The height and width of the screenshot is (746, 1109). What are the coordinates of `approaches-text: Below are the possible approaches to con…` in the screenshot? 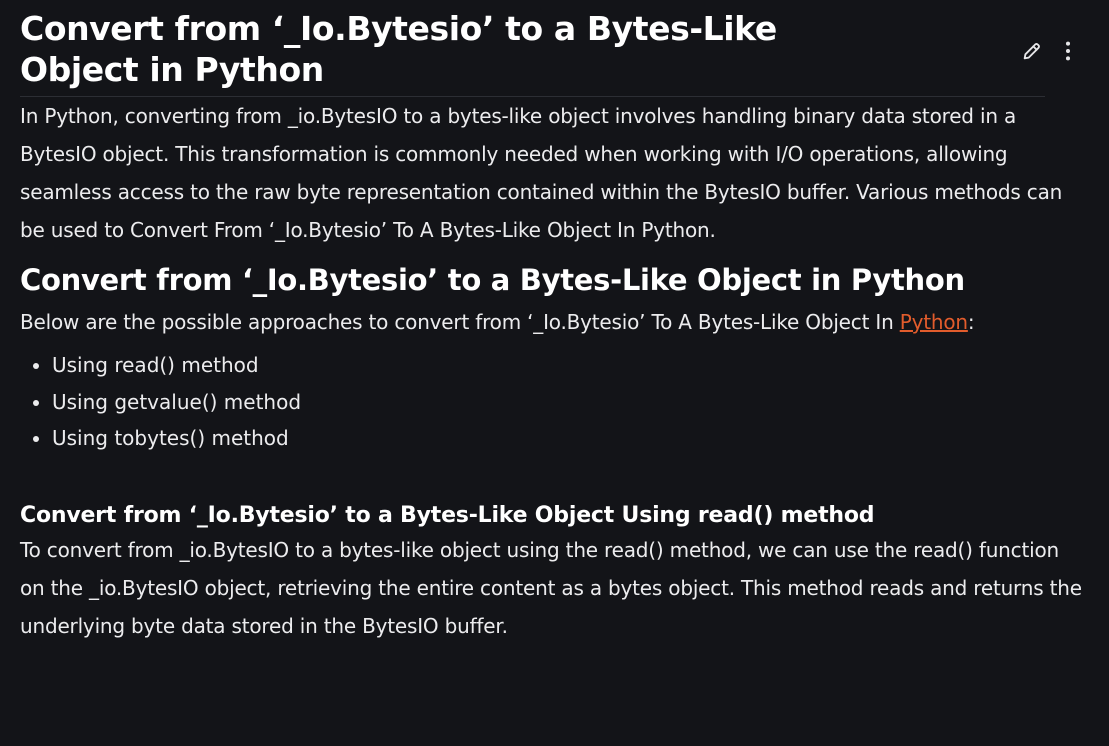 It's located at (460, 322).